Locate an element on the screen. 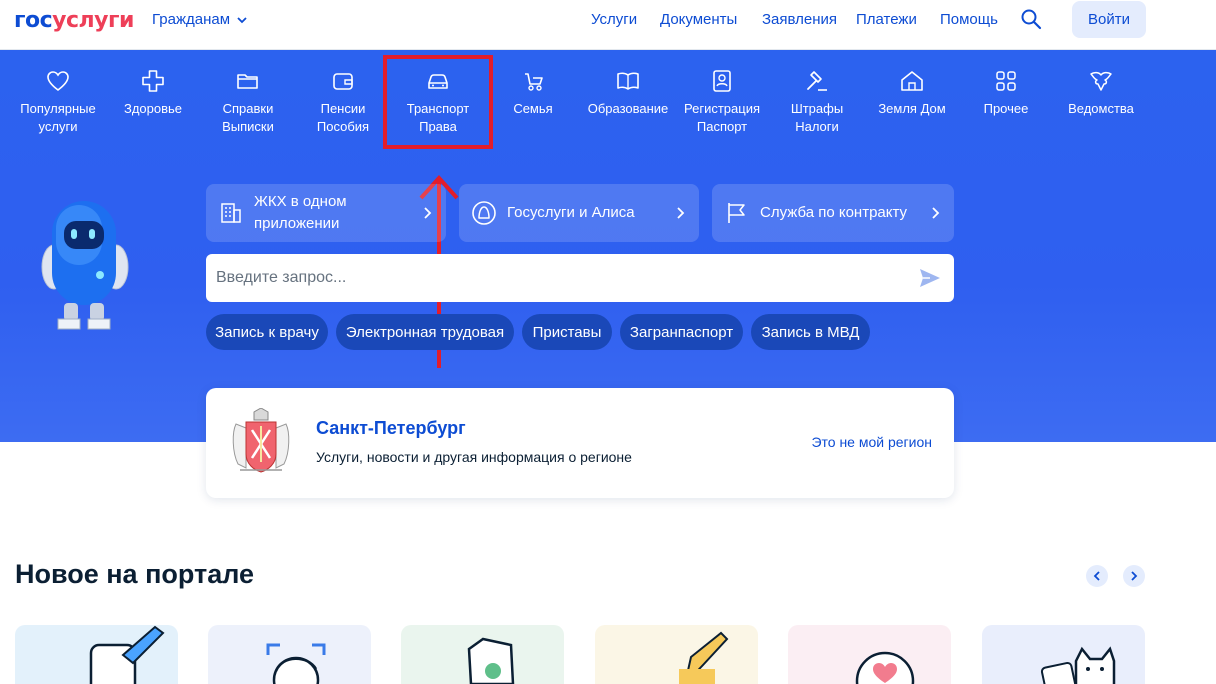 The image size is (1216, 684). category-pensions: Пенсии Пособия is located at coordinates (343, 102).